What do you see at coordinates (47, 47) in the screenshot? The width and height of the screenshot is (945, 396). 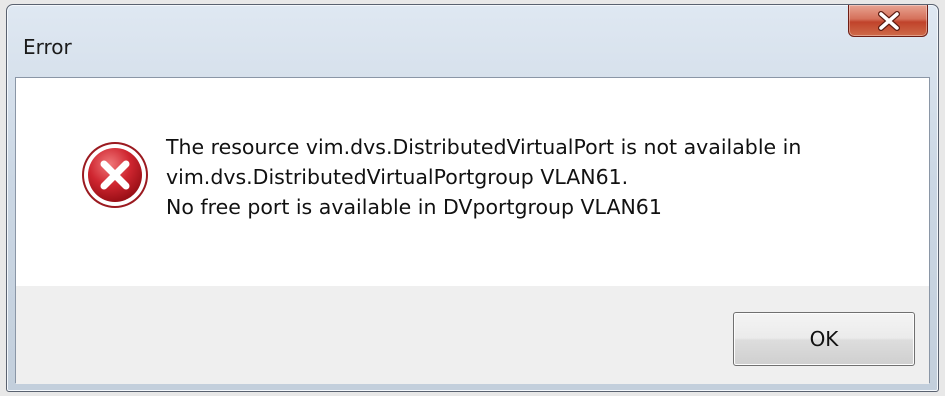 I see `window-title: Error` at bounding box center [47, 47].